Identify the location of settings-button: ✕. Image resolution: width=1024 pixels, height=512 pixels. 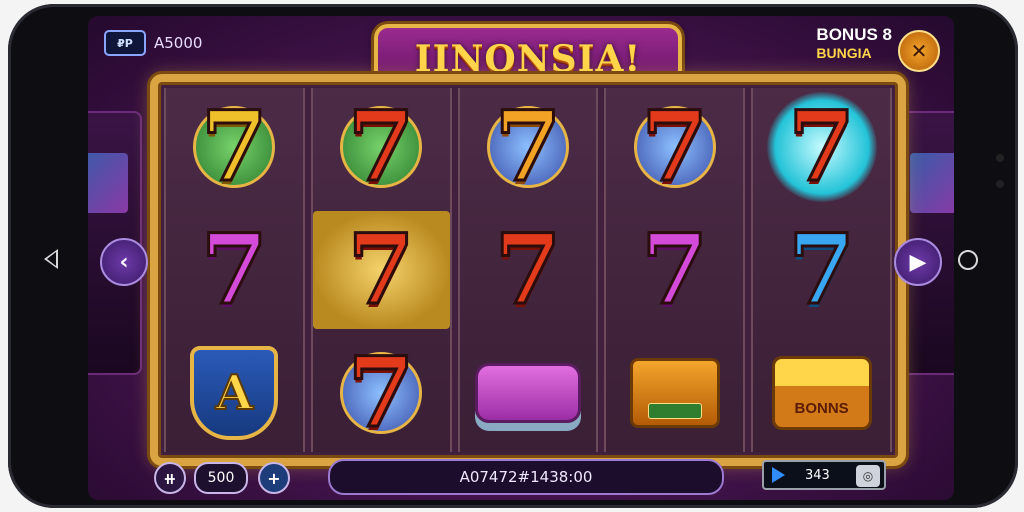
(919, 51).